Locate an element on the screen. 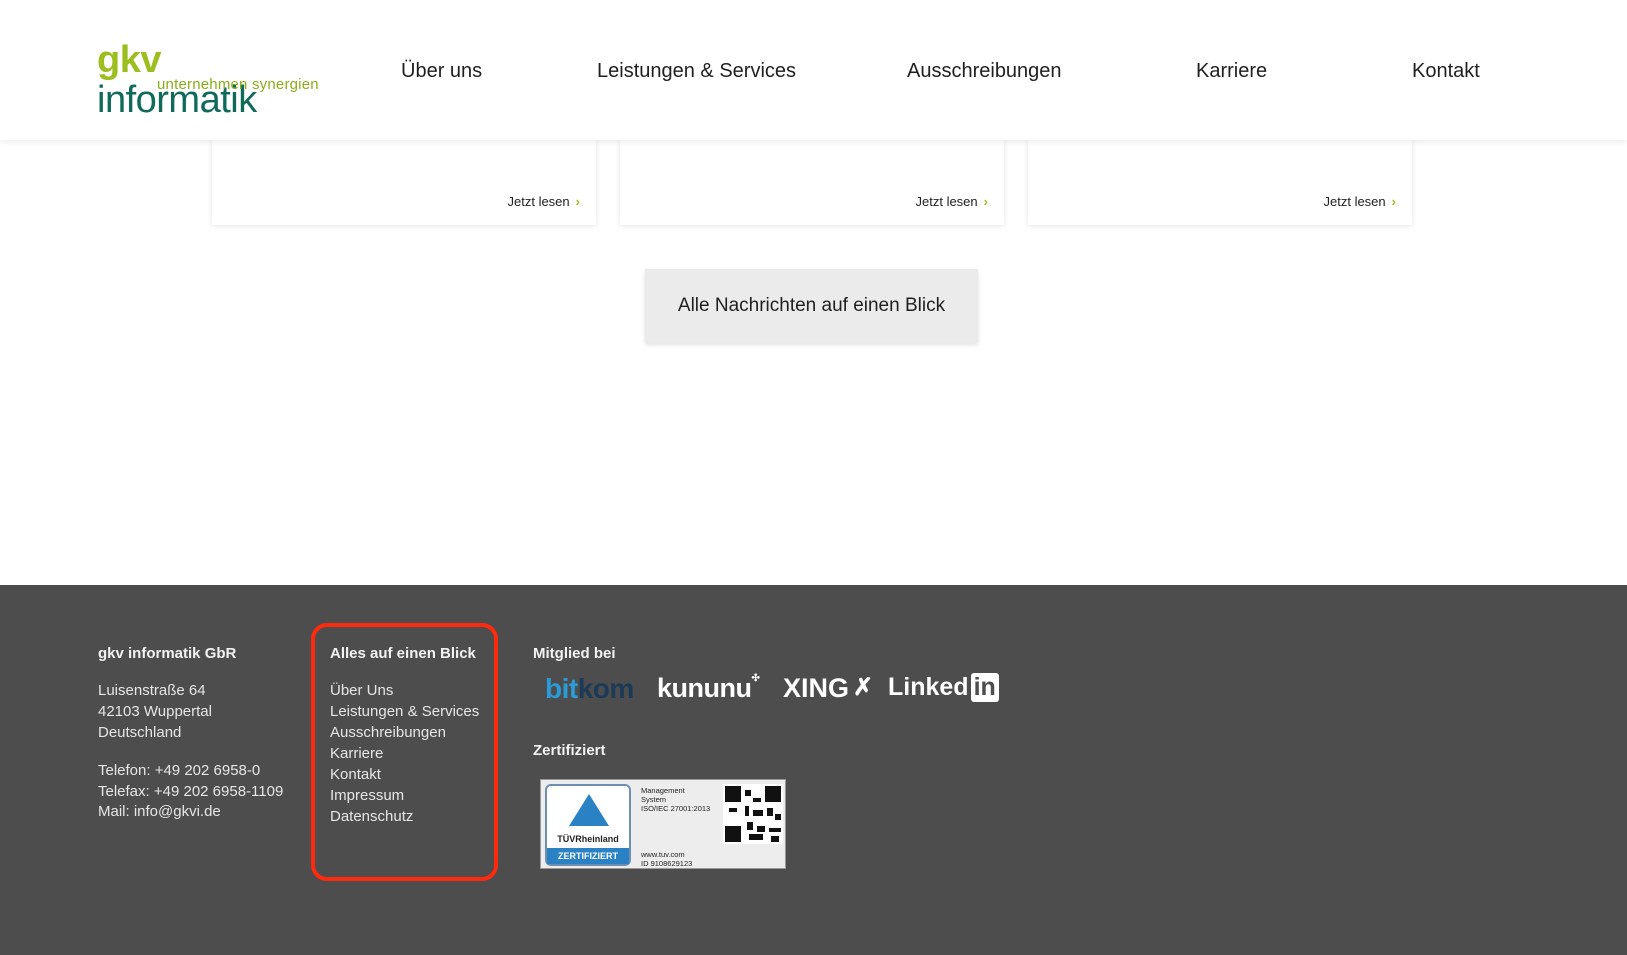 This screenshot has width=1627, height=955. address-street: Luisenstraße 64 is located at coordinates (152, 690).